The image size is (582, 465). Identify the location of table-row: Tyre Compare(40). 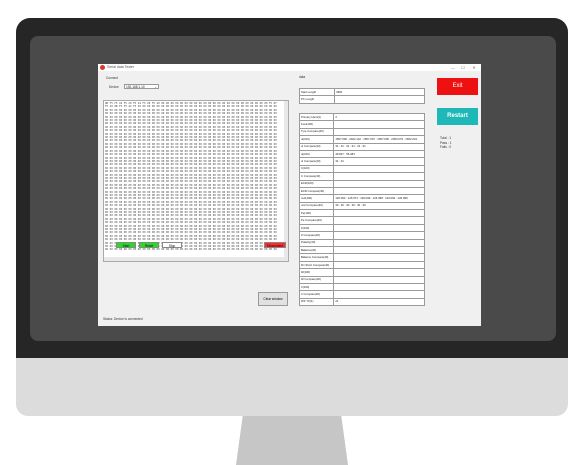
(361, 132).